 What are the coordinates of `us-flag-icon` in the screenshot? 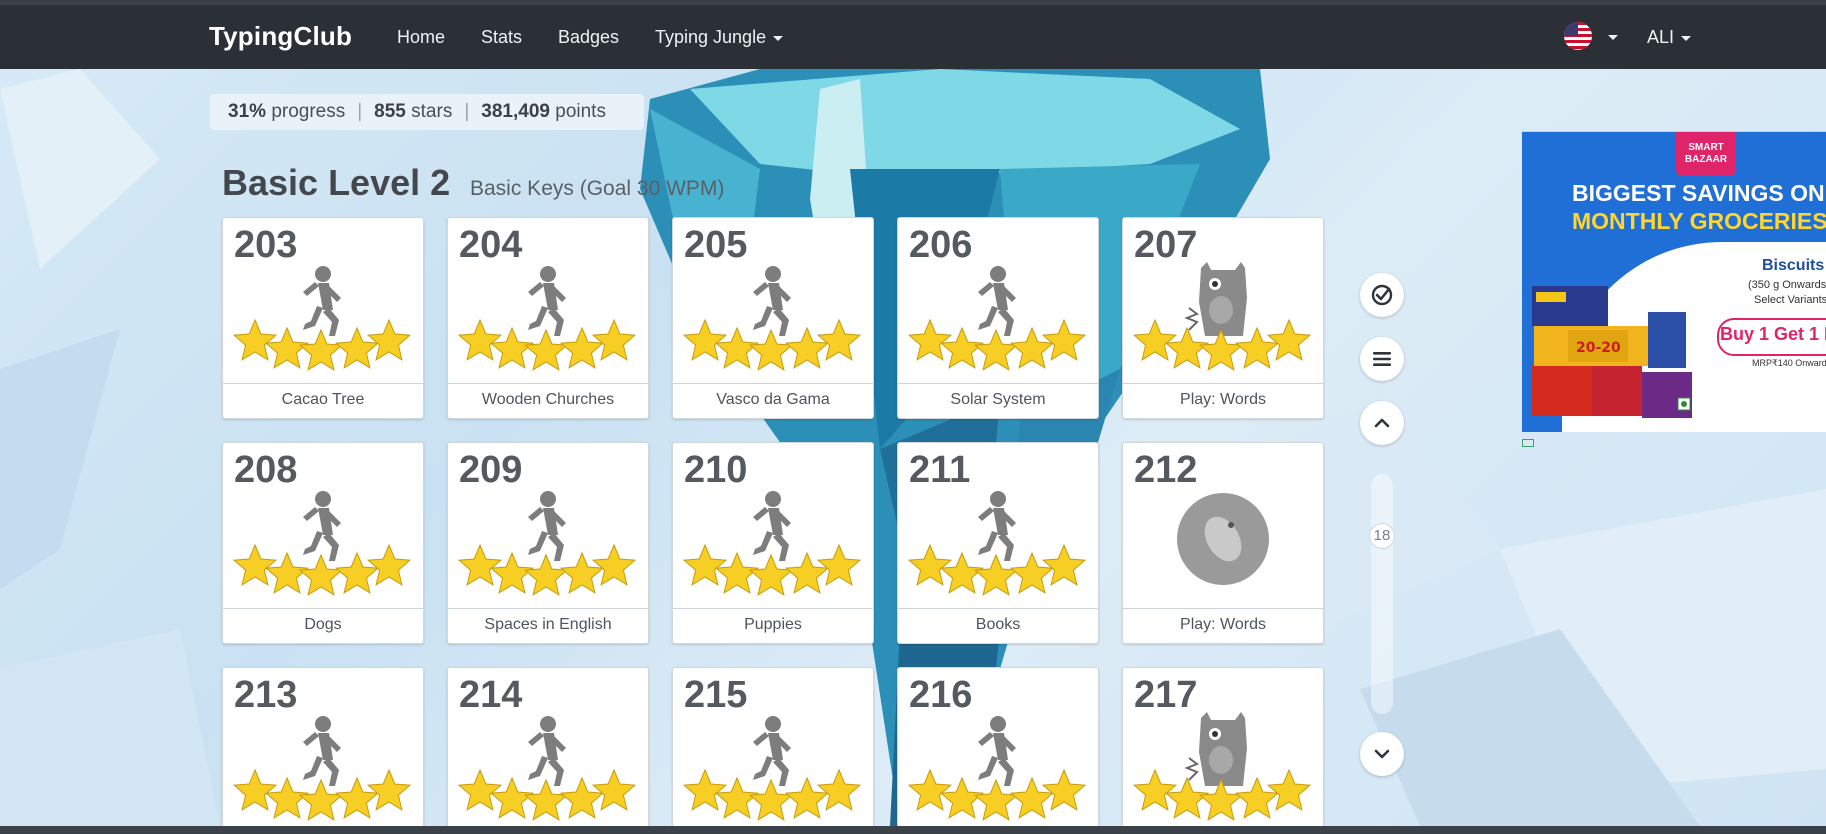 It's located at (1578, 36).